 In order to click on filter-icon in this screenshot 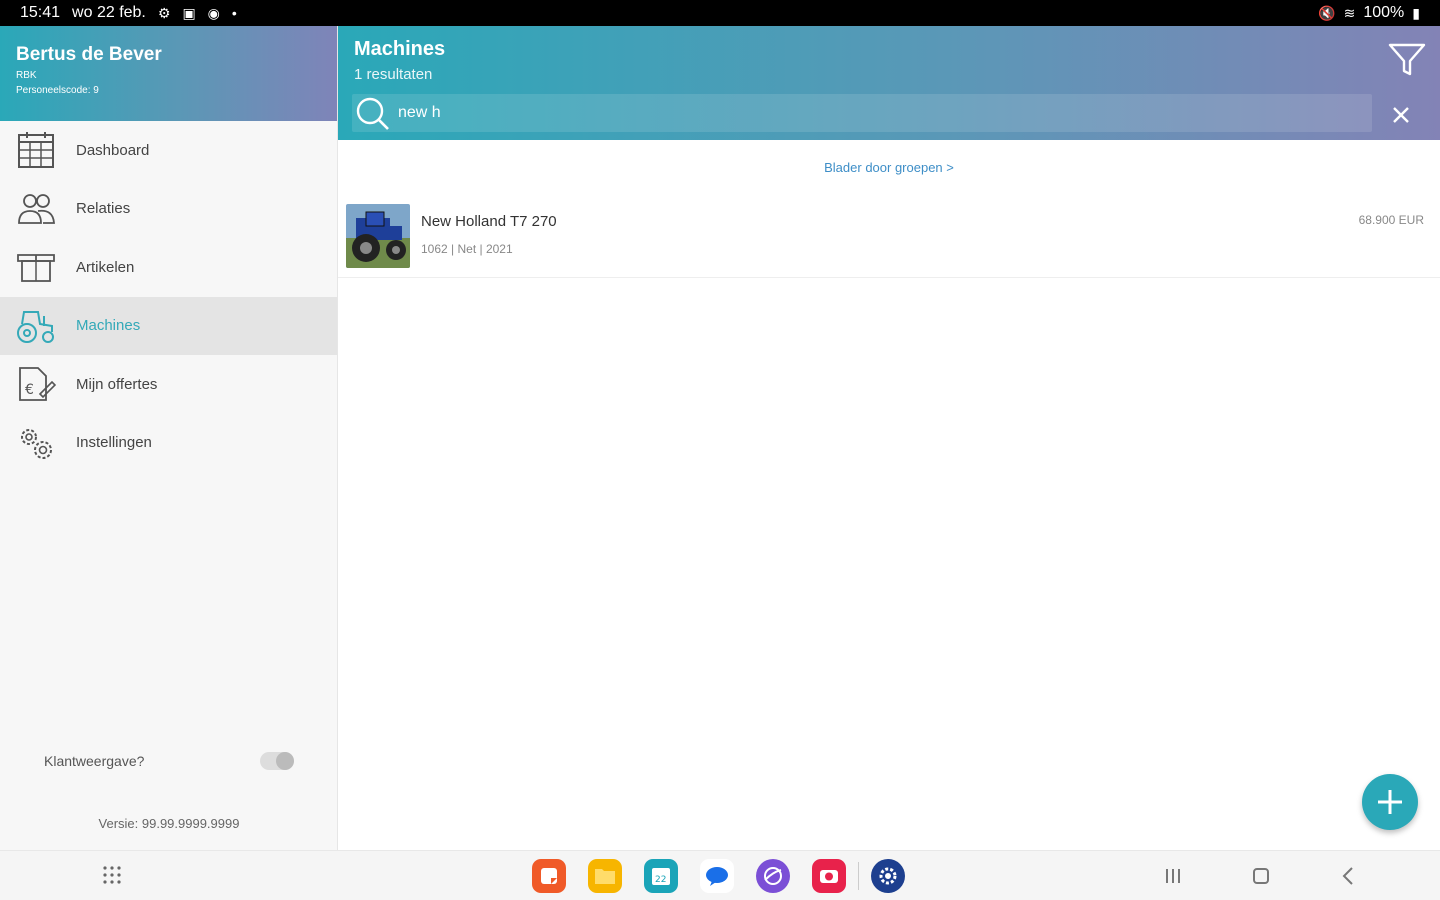, I will do `click(1407, 60)`.